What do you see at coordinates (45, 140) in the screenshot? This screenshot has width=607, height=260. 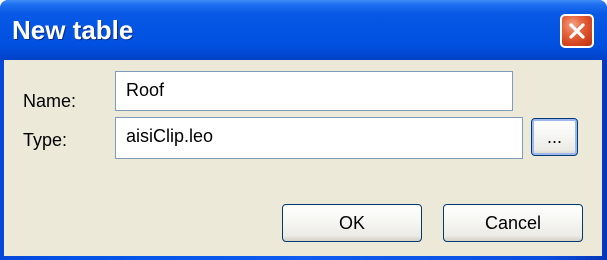 I see `type-label: Type:` at bounding box center [45, 140].